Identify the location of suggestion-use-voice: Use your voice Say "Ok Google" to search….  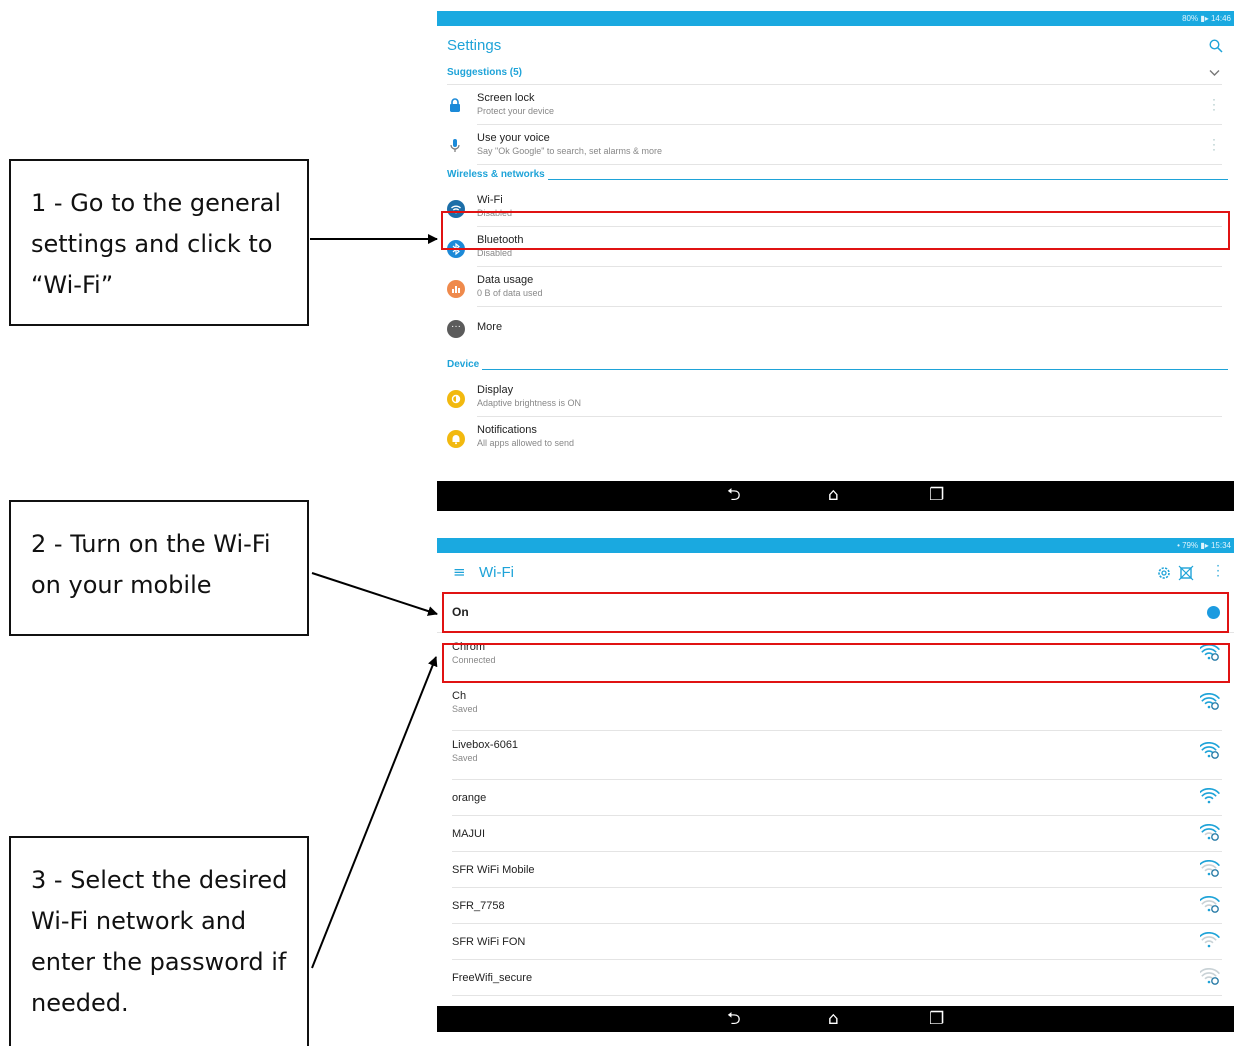
(835, 145).